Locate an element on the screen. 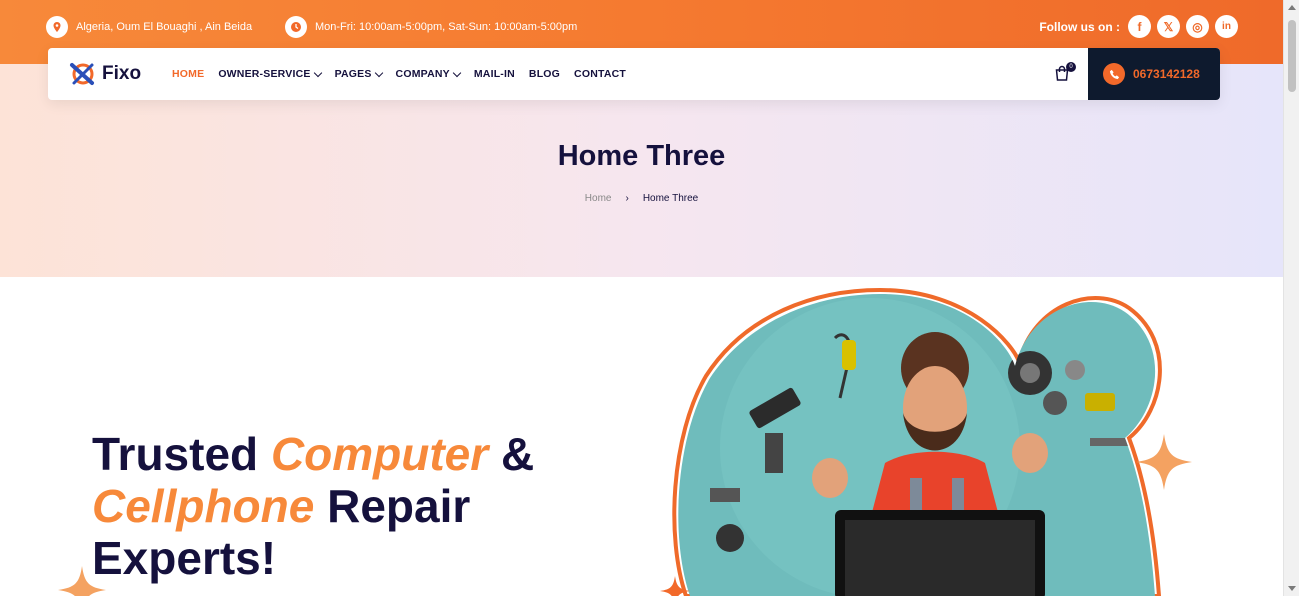  phone-number: 0673142128 is located at coordinates (1166, 74).